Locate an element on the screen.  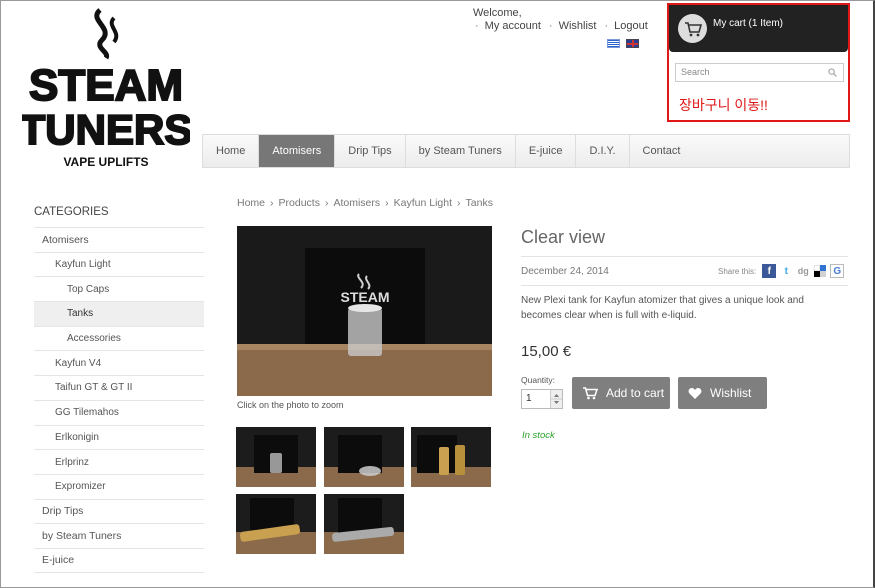
breadcrumb-products: Products is located at coordinates (299, 203).